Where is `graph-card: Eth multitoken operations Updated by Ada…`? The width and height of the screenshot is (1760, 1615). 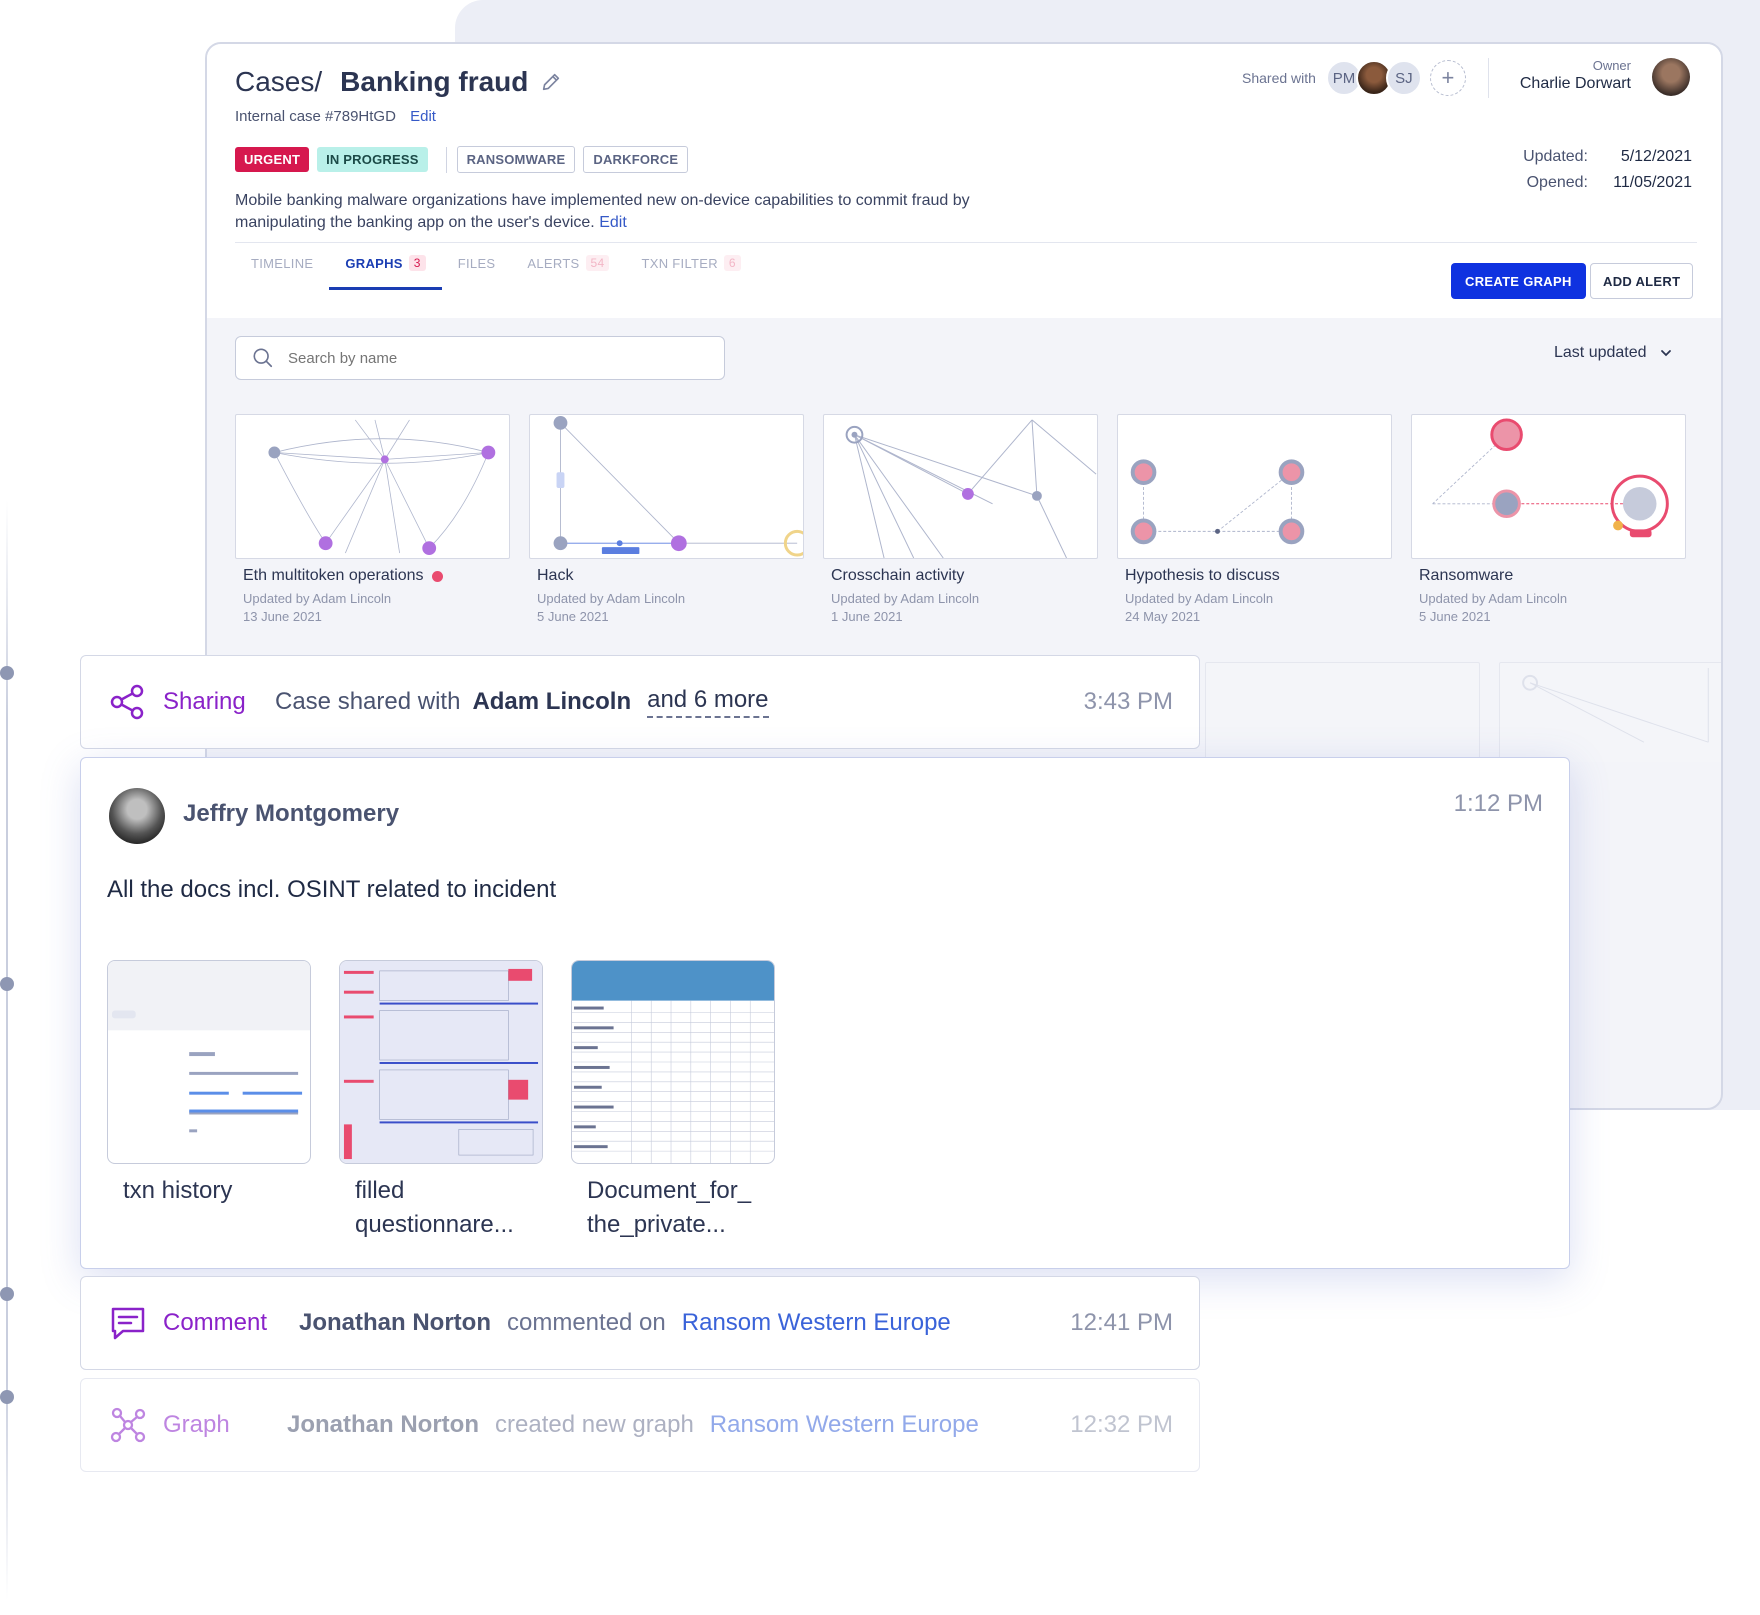 graph-card: Eth multitoken operations Updated by Ada… is located at coordinates (372, 520).